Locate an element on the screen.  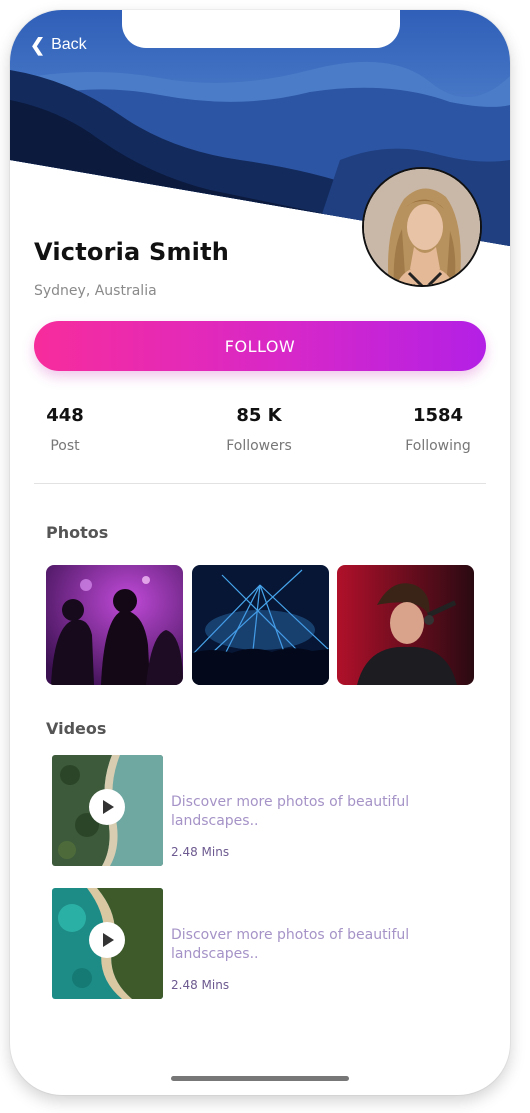
stat-followers-label: Followers is located at coordinates (259, 446).